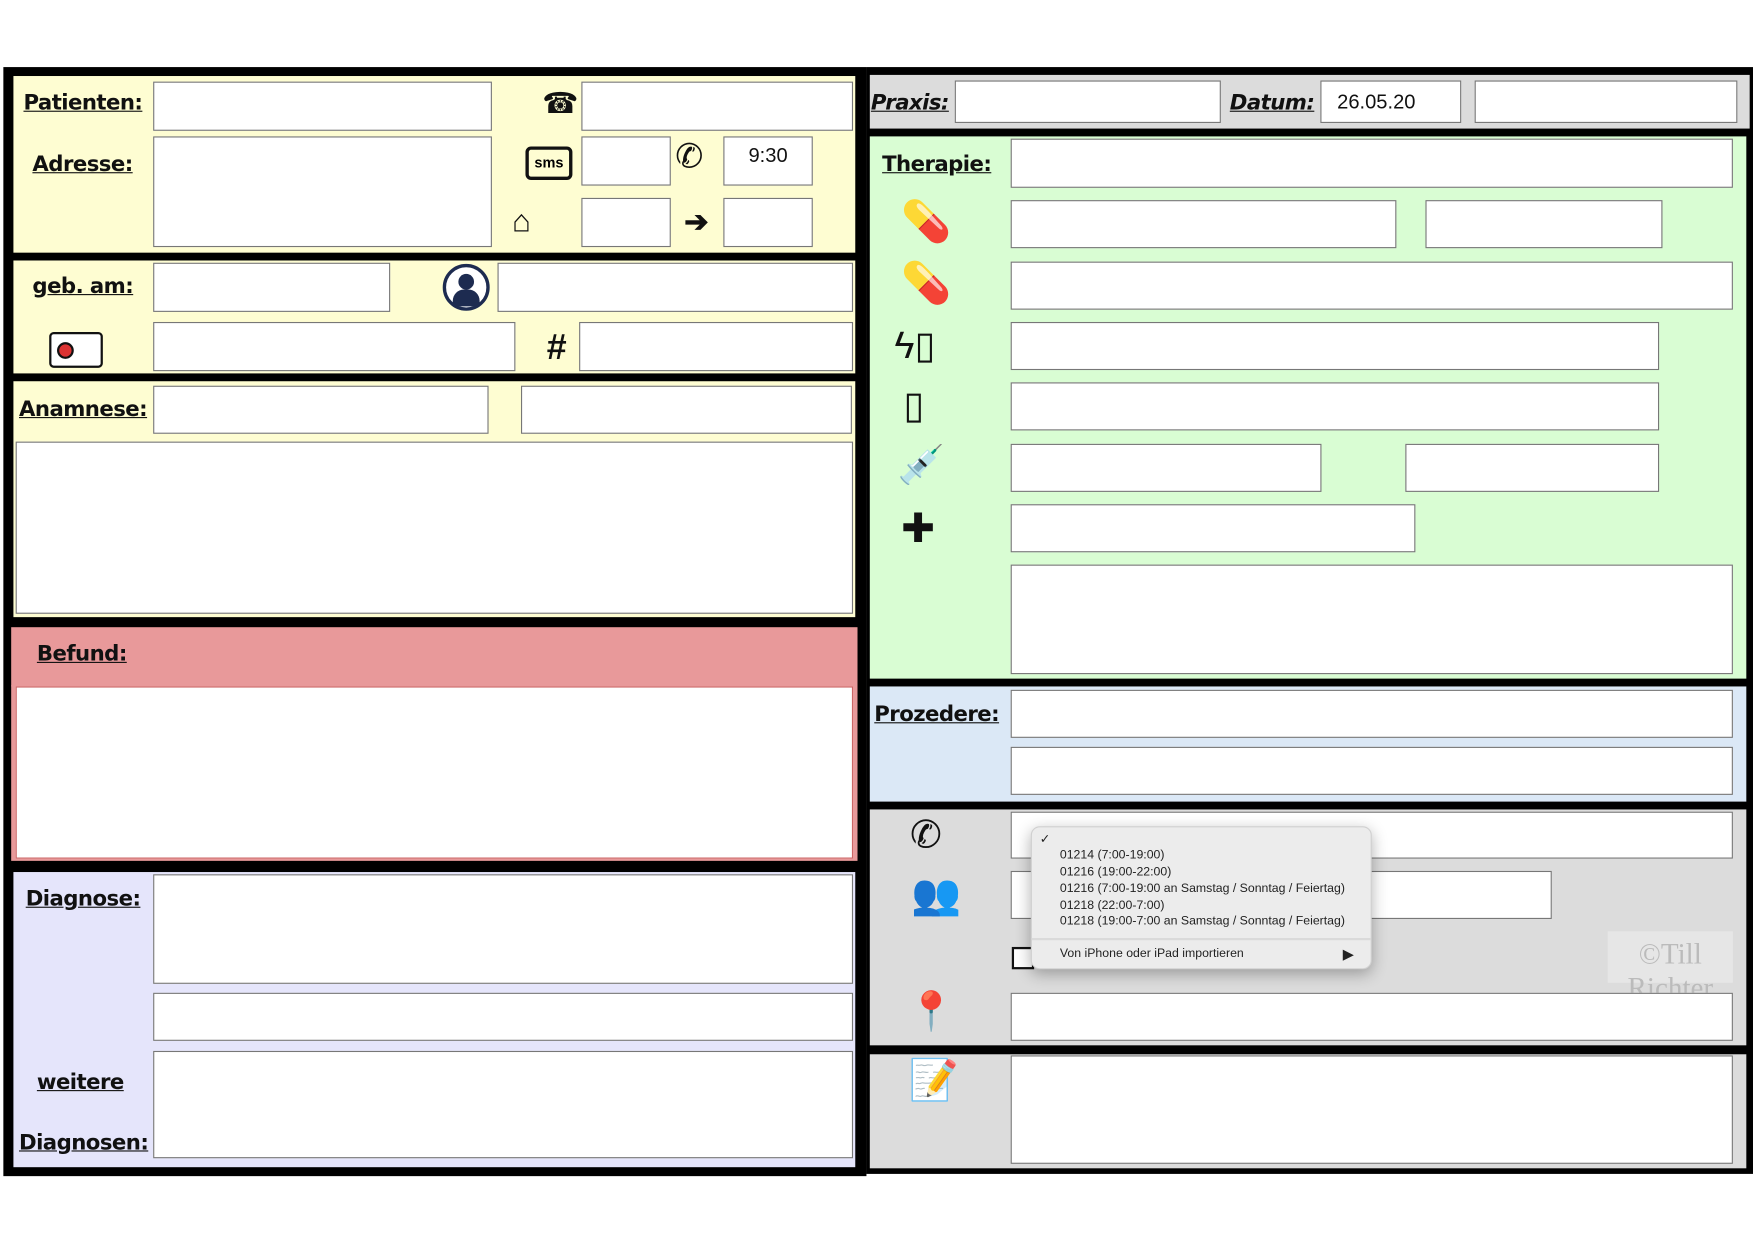  I want to click on iv-emergency-field, so click(1335, 346).